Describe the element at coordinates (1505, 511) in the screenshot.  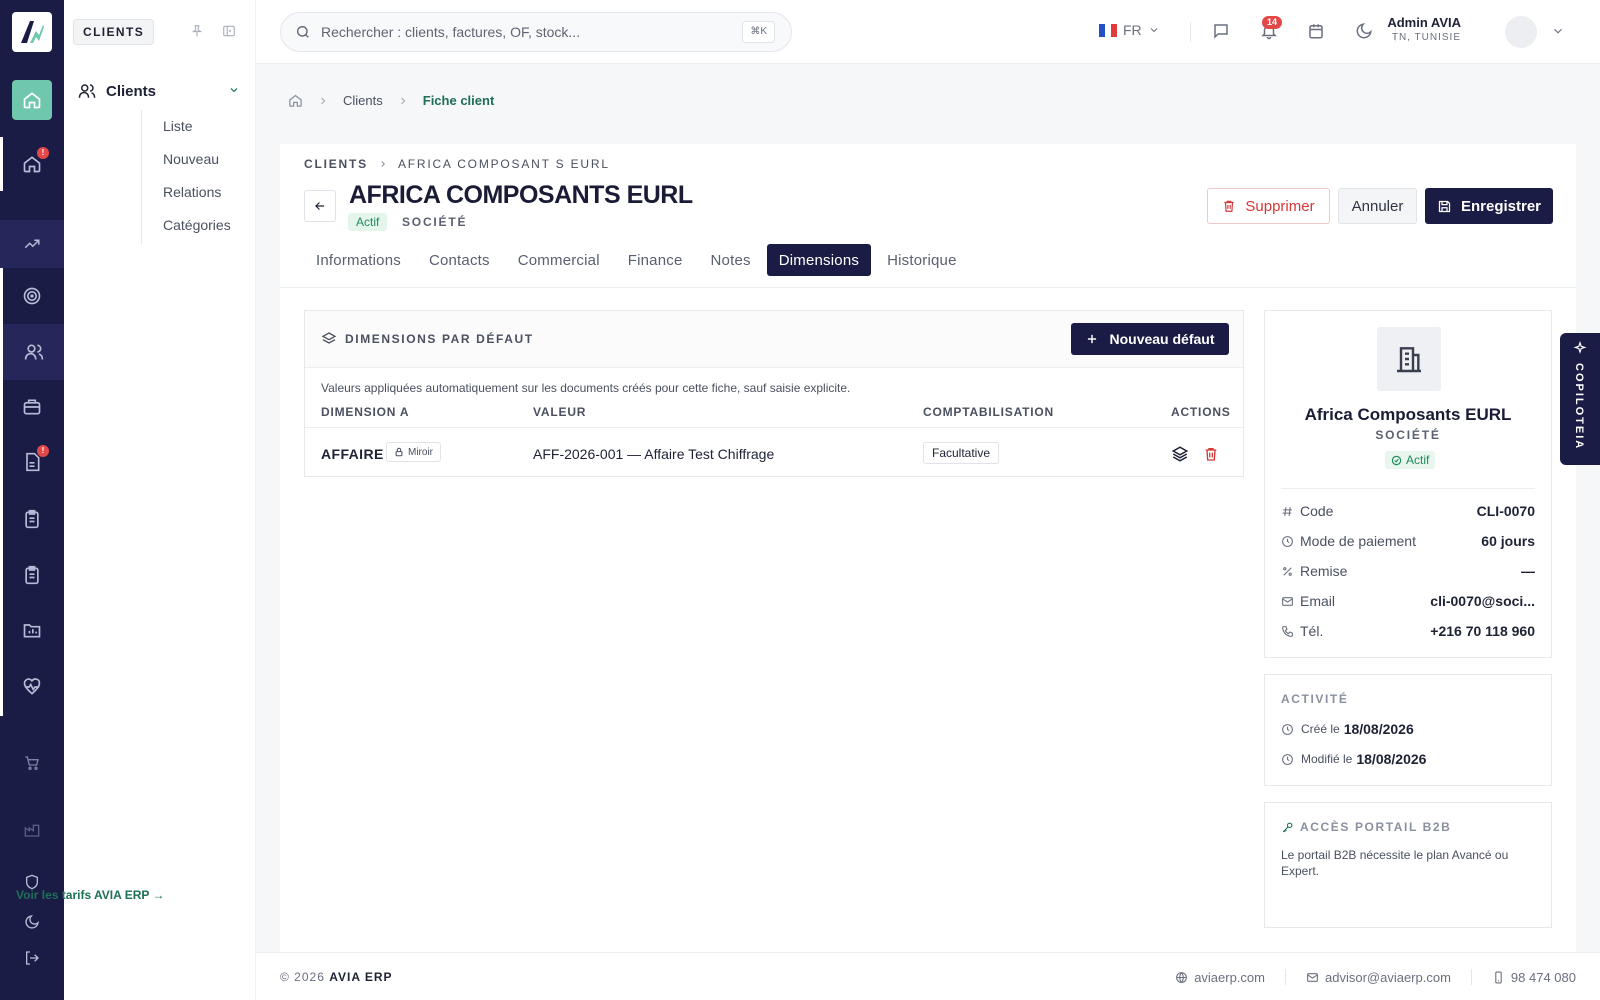
I see `field-value: CLI-0070` at that location.